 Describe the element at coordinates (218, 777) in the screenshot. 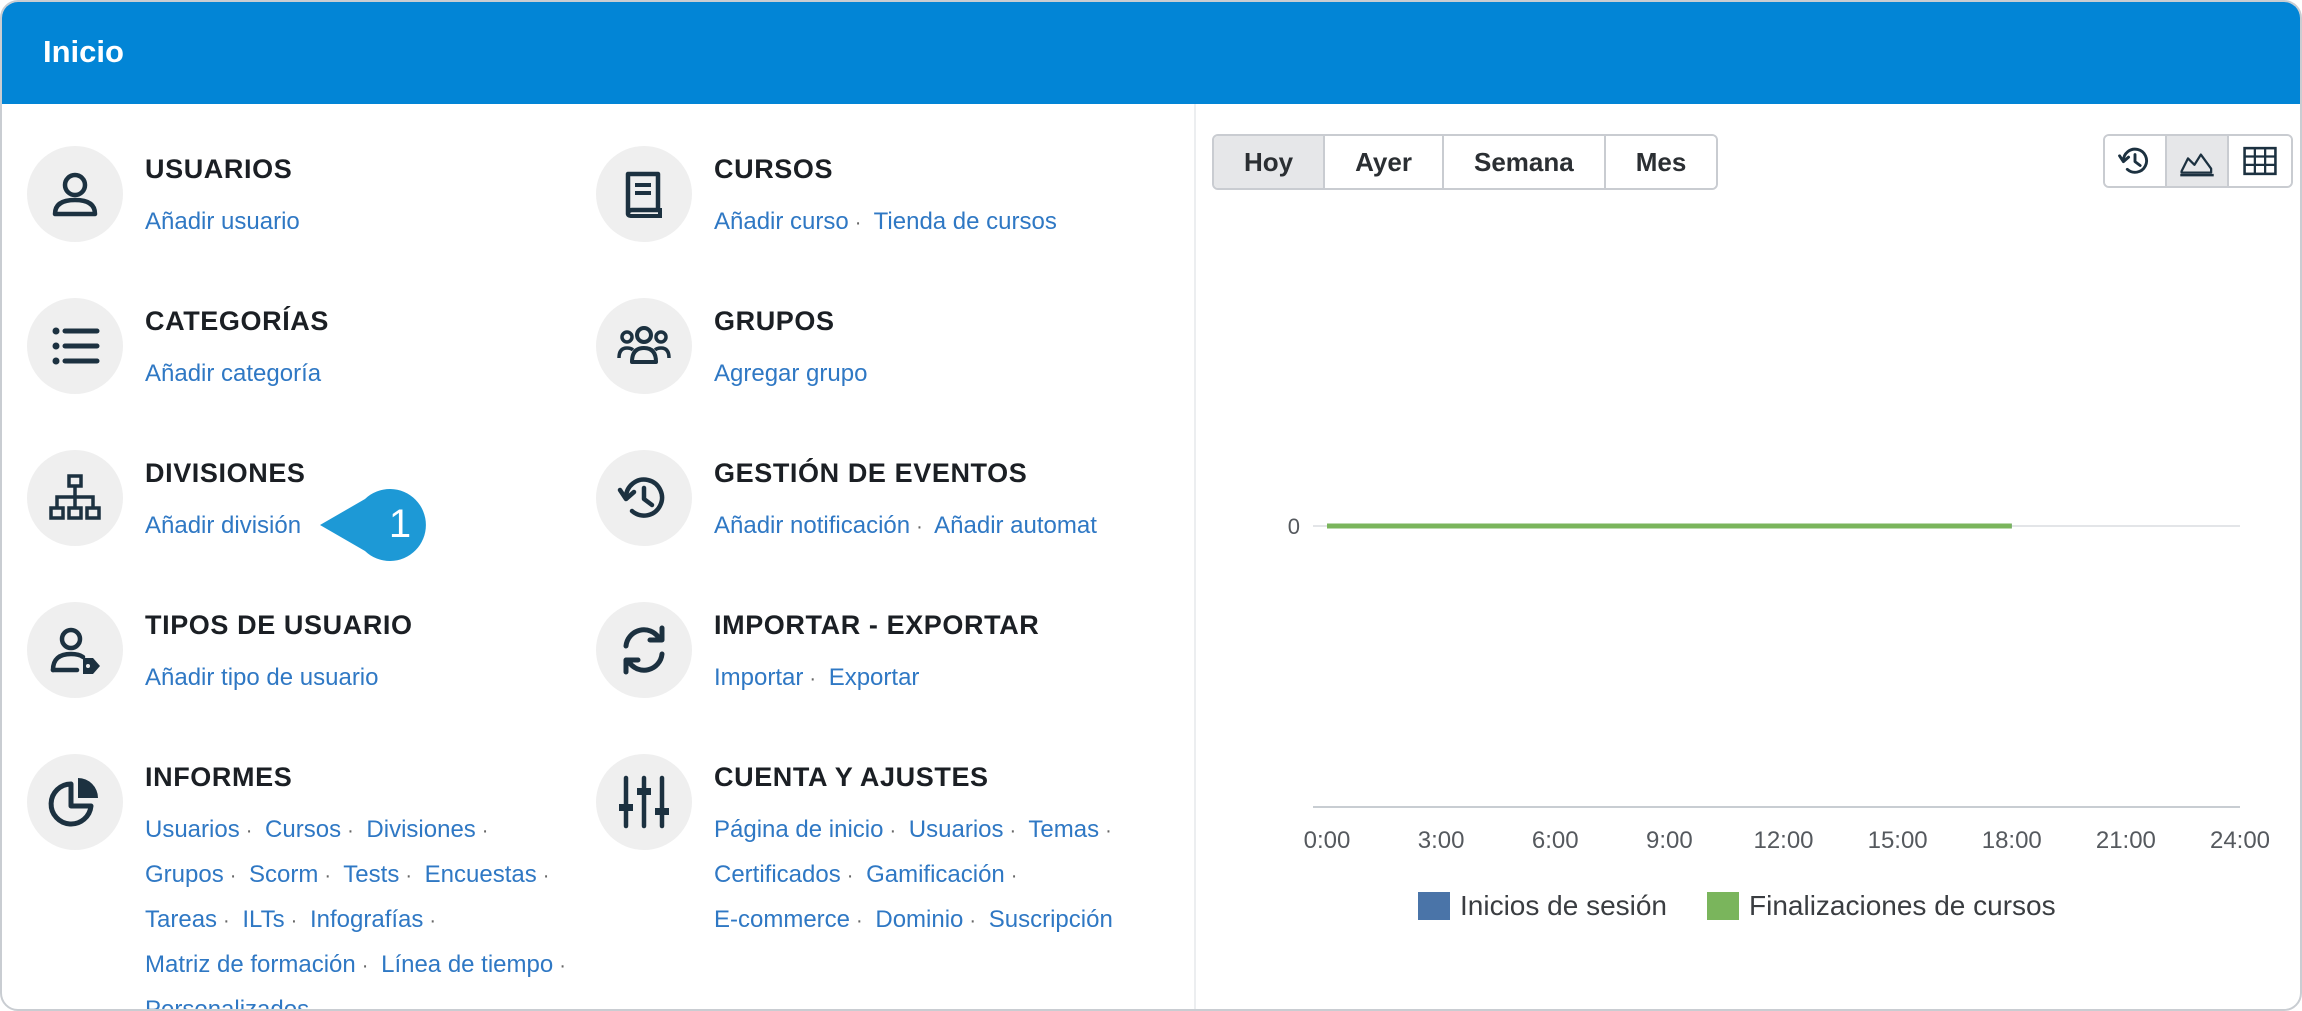

I see `tile-title: INFORMES` at that location.